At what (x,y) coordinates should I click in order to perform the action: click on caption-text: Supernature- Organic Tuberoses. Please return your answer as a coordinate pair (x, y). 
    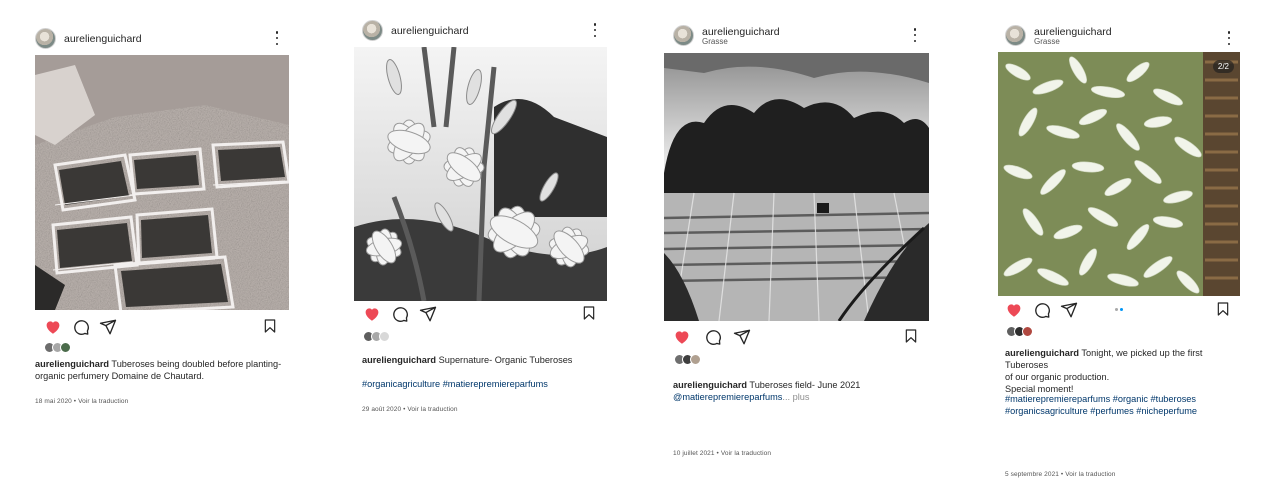
    Looking at the image, I should click on (505, 360).